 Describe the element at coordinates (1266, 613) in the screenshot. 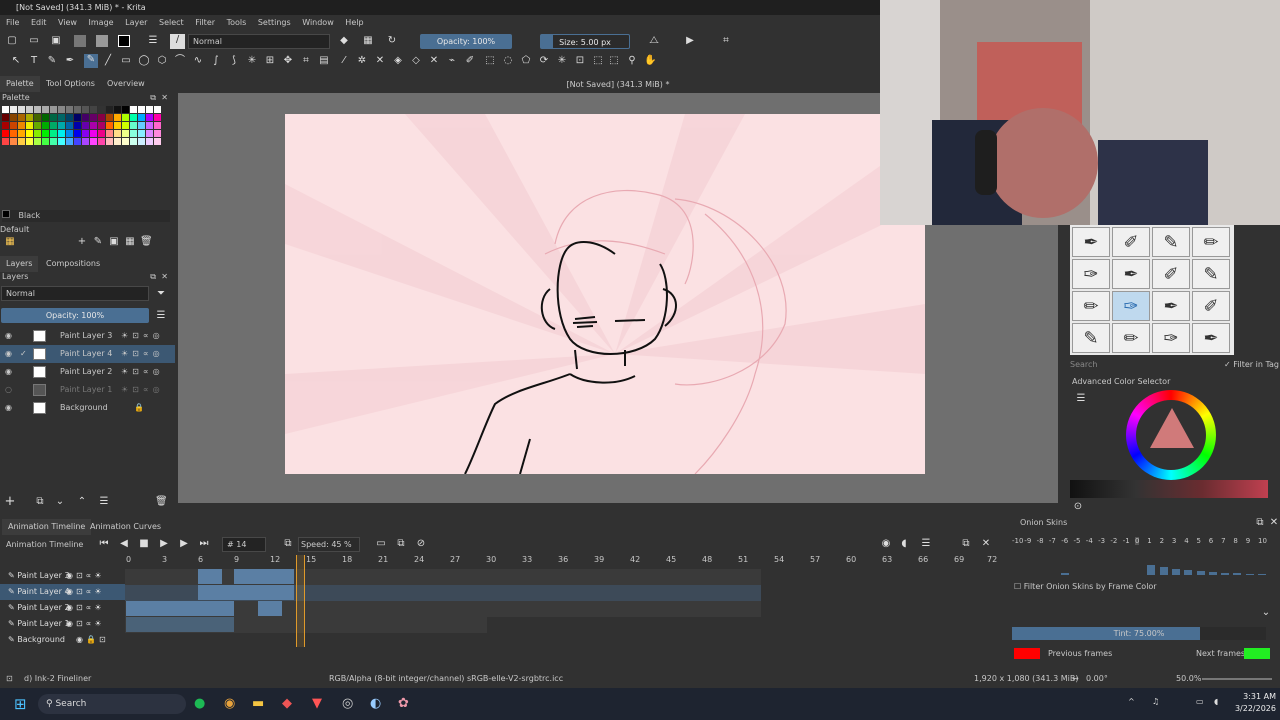

I see `chevron-down-icon: ⌄` at that location.